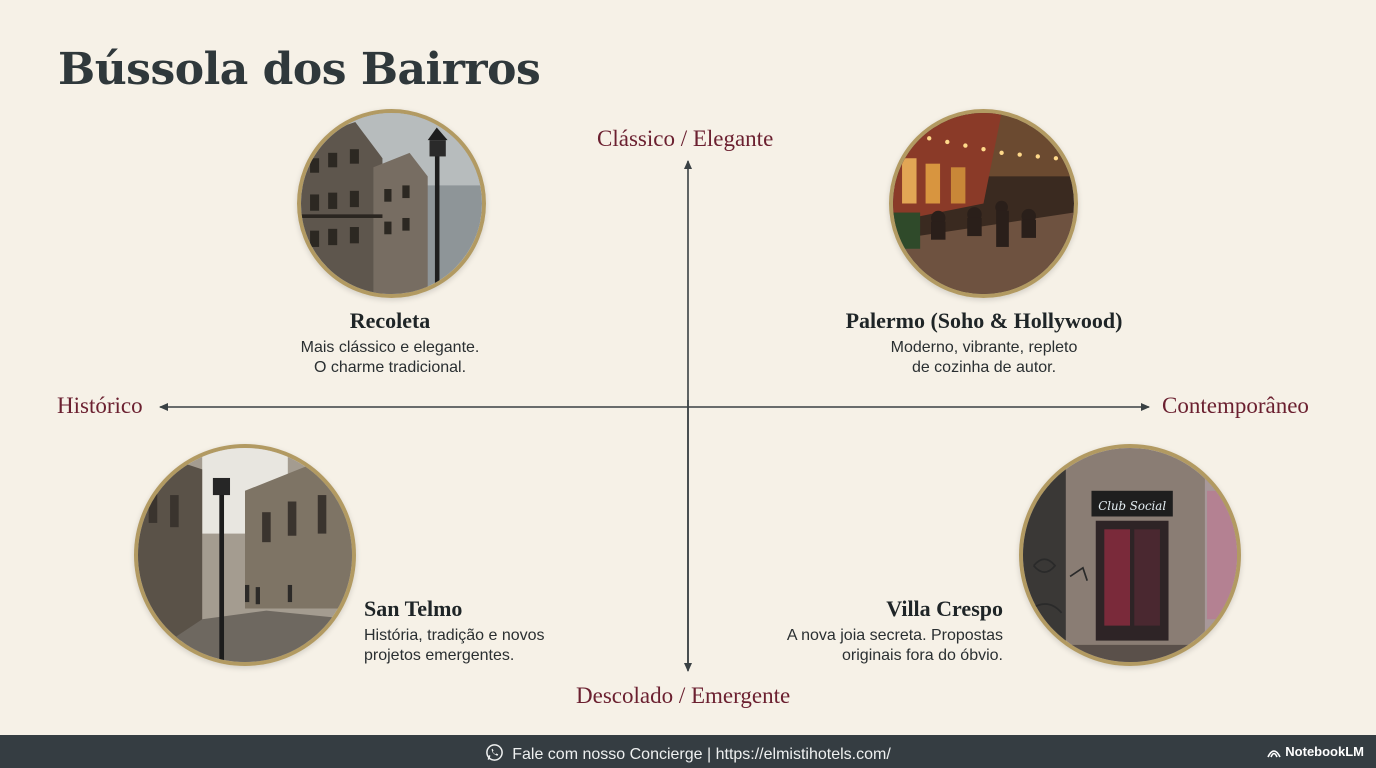 Image resolution: width=1376 pixels, height=768 pixels. I want to click on san-telmo-desc-line-2: projetos emergentes., so click(439, 655).